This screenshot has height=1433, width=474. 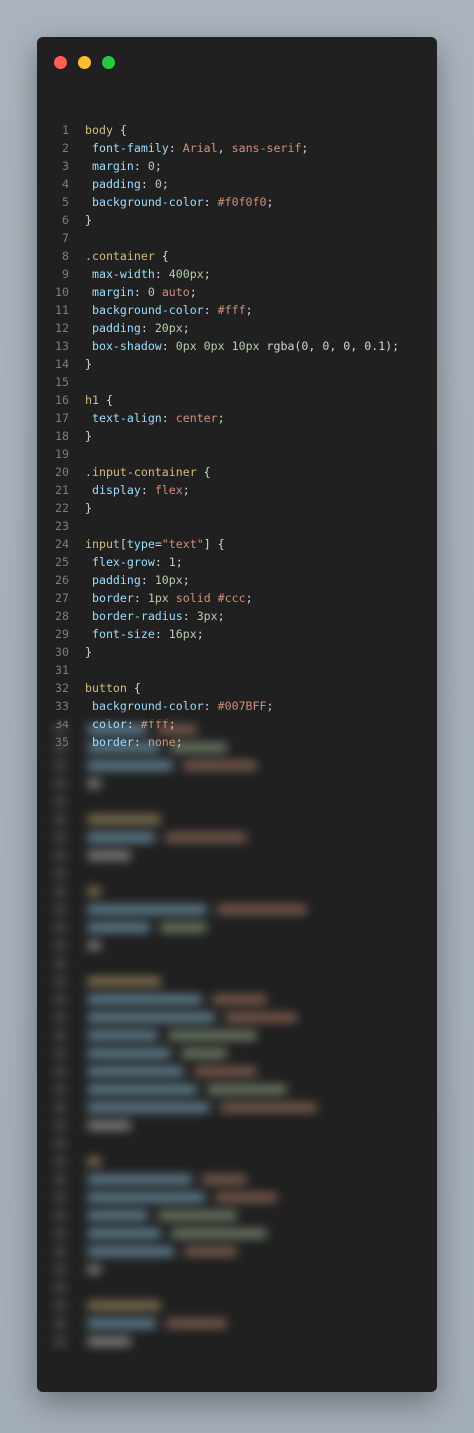 What do you see at coordinates (65, 220) in the screenshot?
I see `line-number: 6` at bounding box center [65, 220].